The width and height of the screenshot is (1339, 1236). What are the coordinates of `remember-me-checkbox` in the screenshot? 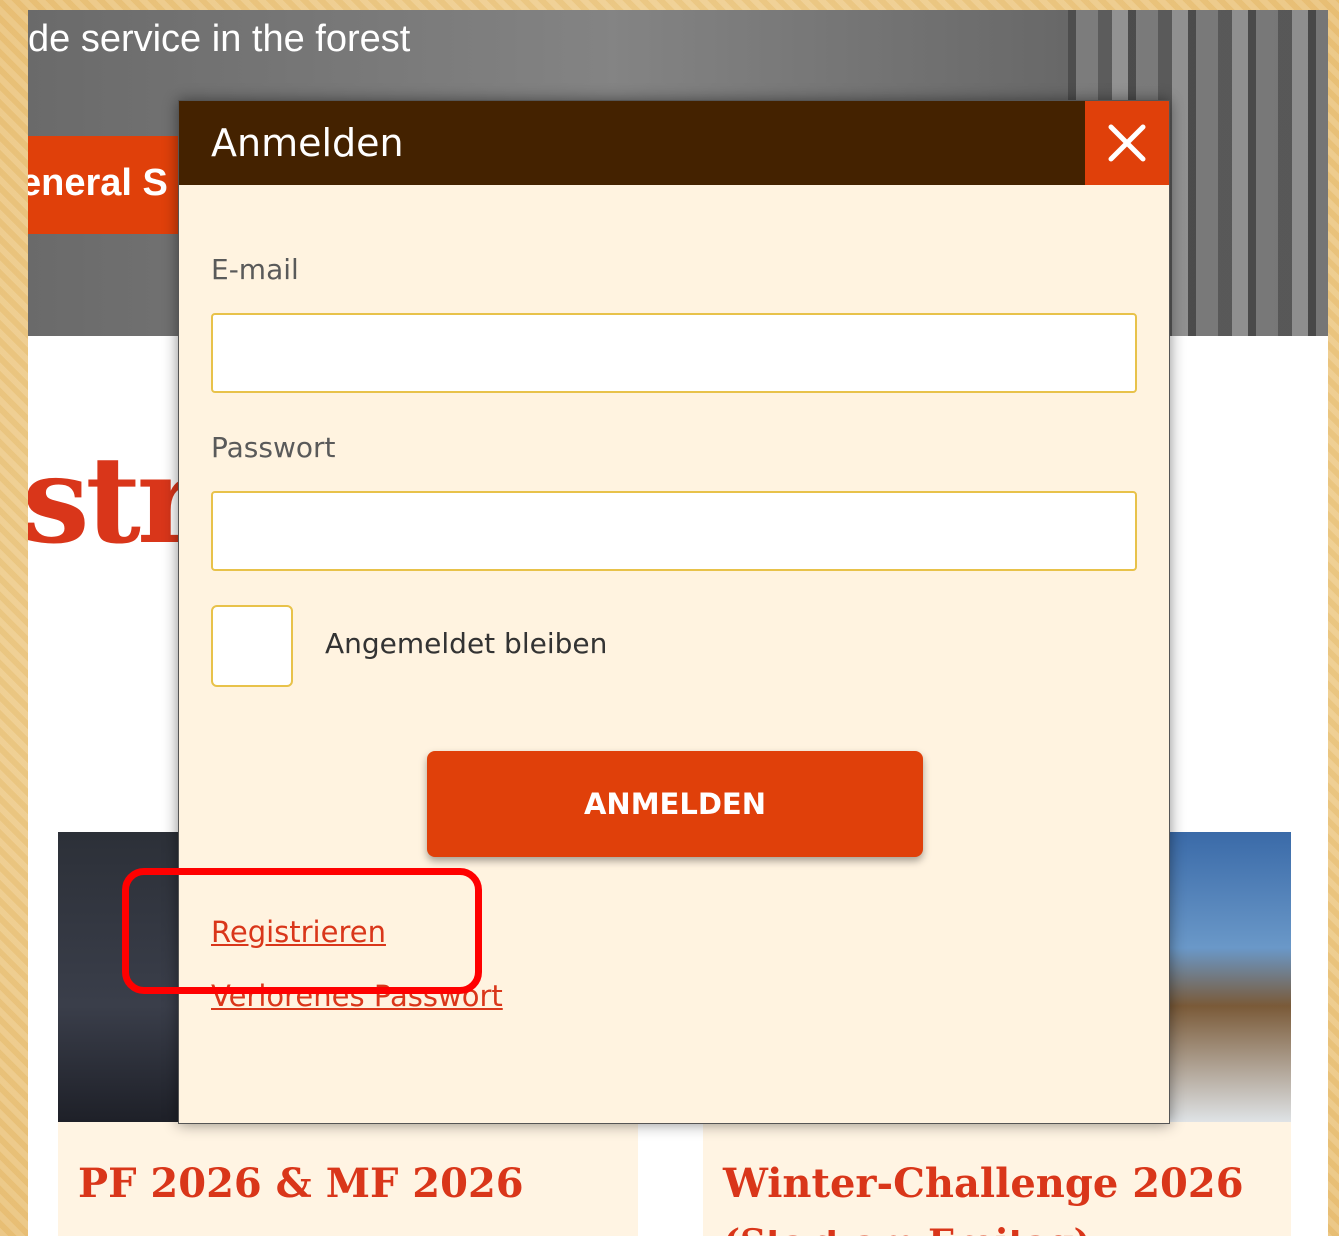 It's located at (252, 646).